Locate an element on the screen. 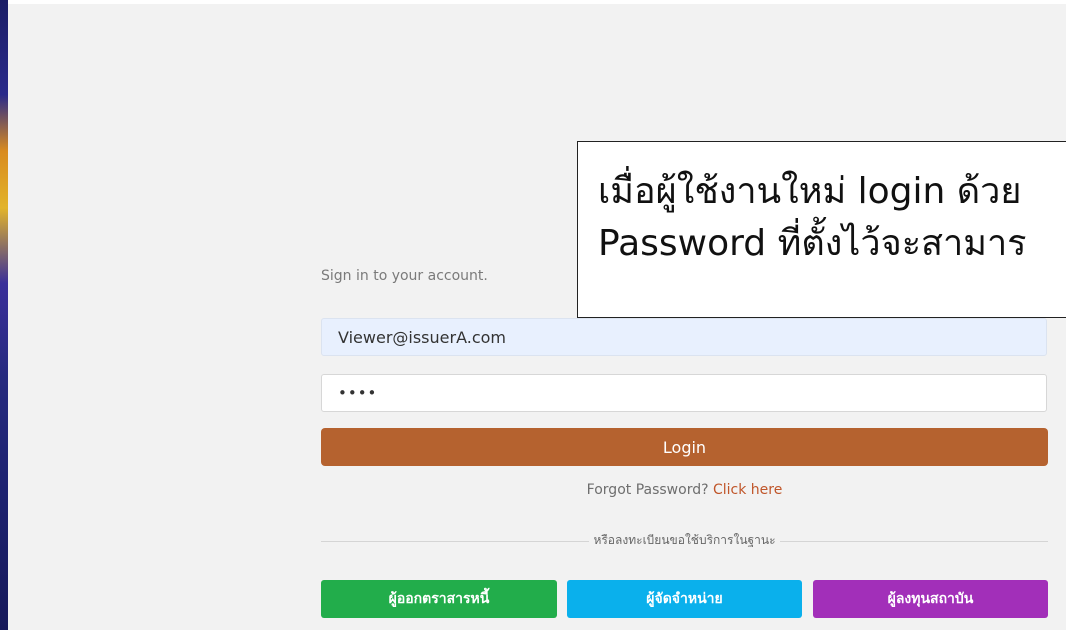 The height and width of the screenshot is (630, 1066). register-issuer-button: ผู้ออกตราสารหนี้ is located at coordinates (439, 599).